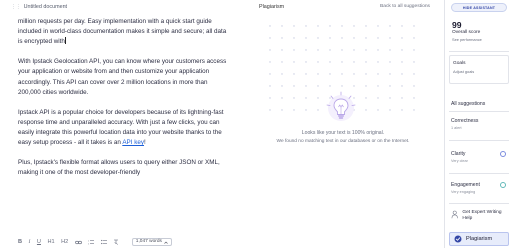 The height and width of the screenshot is (248, 512). What do you see at coordinates (16, 7) in the screenshot?
I see `dots-icon: ⋮⋮` at bounding box center [16, 7].